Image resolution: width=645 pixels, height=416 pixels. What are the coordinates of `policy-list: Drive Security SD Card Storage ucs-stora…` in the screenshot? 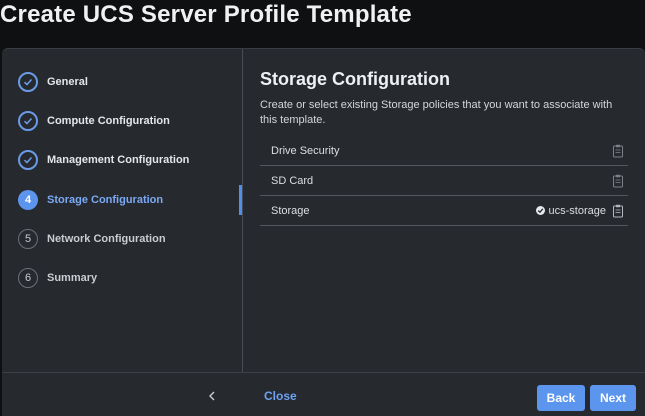 It's located at (444, 181).